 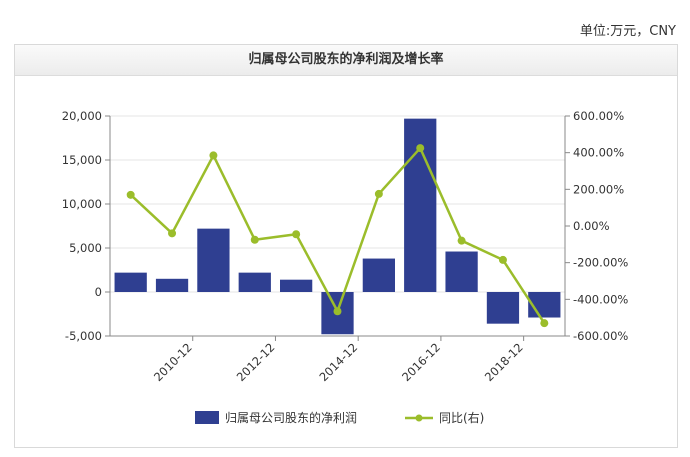 I want to click on legend: 归属母公司股东的净利润 同比(右), so click(x=339, y=417).